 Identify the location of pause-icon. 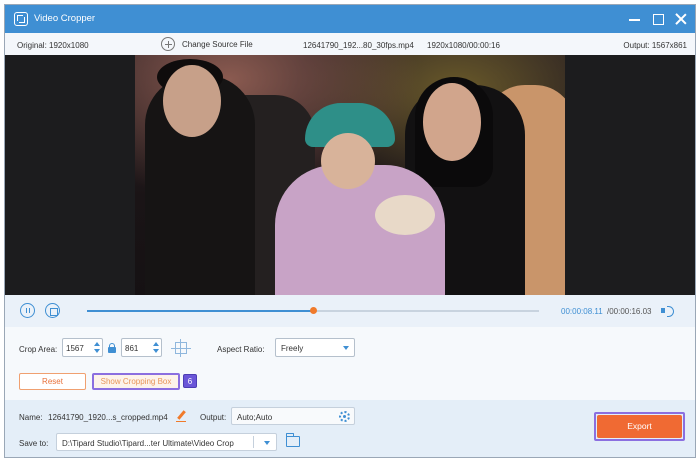
(27, 310).